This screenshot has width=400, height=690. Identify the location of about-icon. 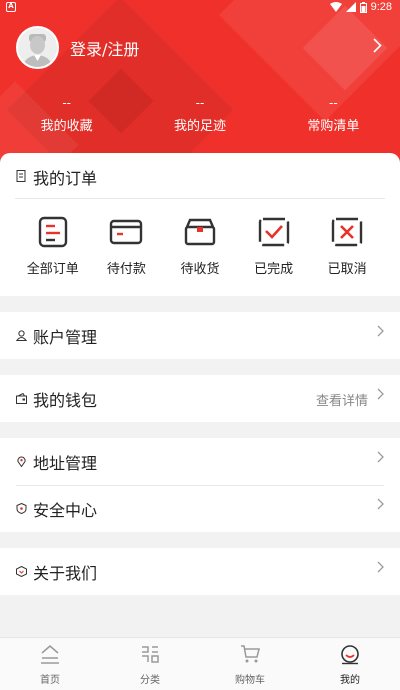
(21, 571).